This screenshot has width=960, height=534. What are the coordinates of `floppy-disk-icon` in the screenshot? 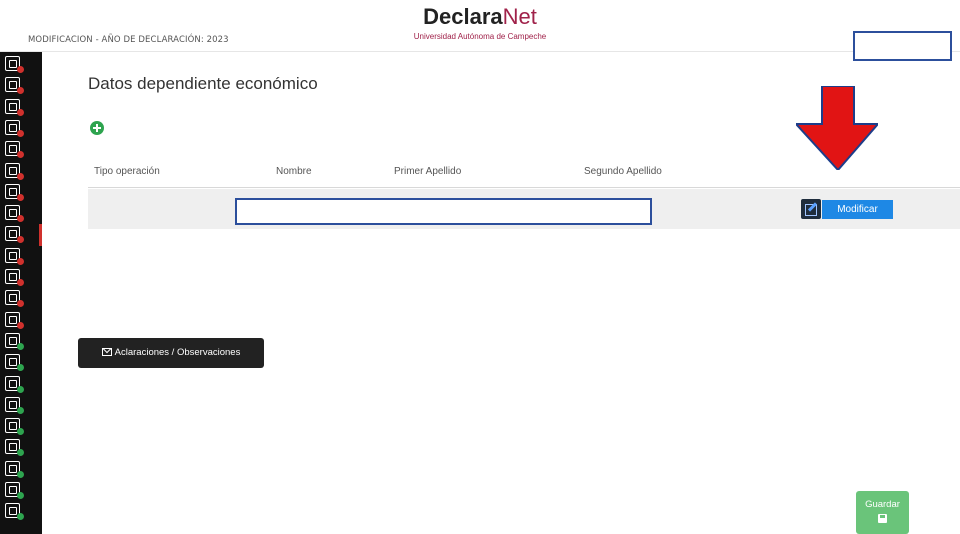 It's located at (882, 518).